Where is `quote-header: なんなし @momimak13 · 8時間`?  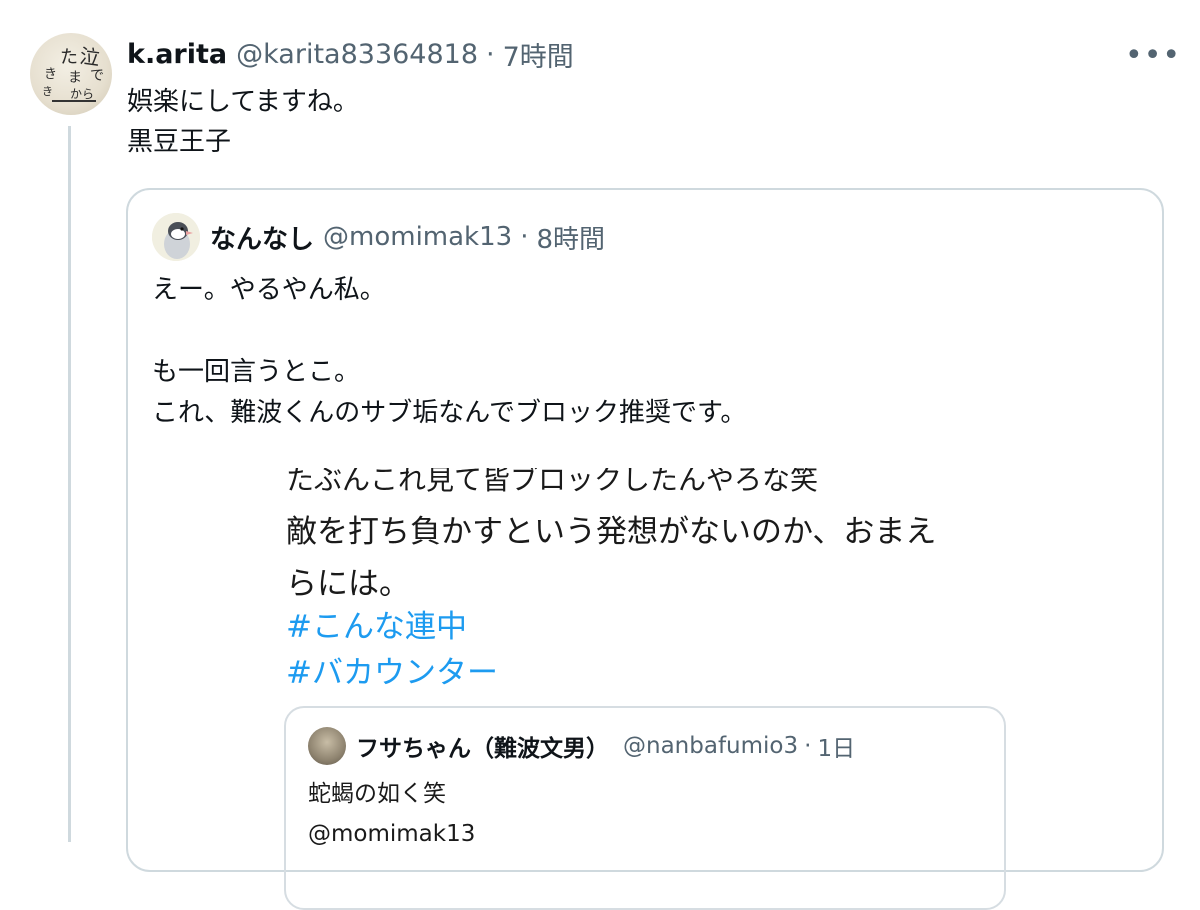 quote-header: なんなし @momimak13 · 8時間 is located at coordinates (407, 237).